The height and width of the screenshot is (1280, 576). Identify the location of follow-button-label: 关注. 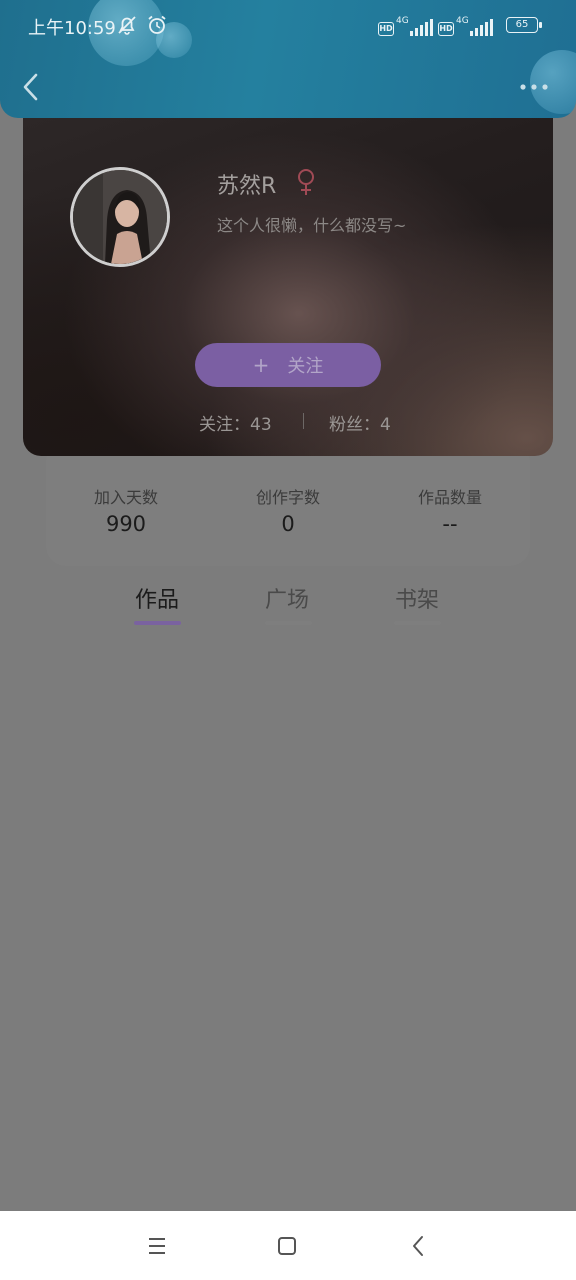
(305, 366).